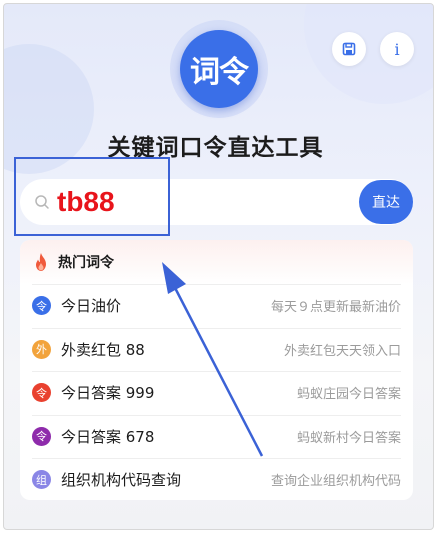  I want to click on app-logo: 词令, so click(219, 69).